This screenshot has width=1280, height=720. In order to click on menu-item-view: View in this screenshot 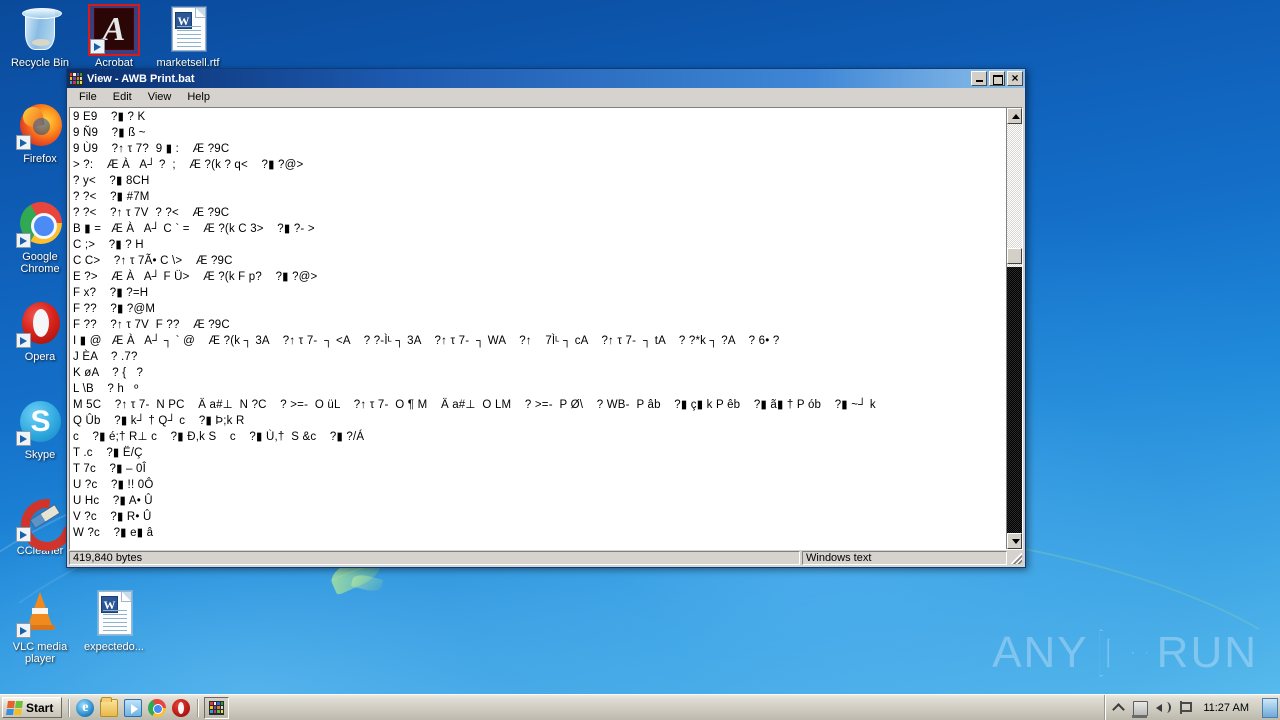, I will do `click(160, 97)`.